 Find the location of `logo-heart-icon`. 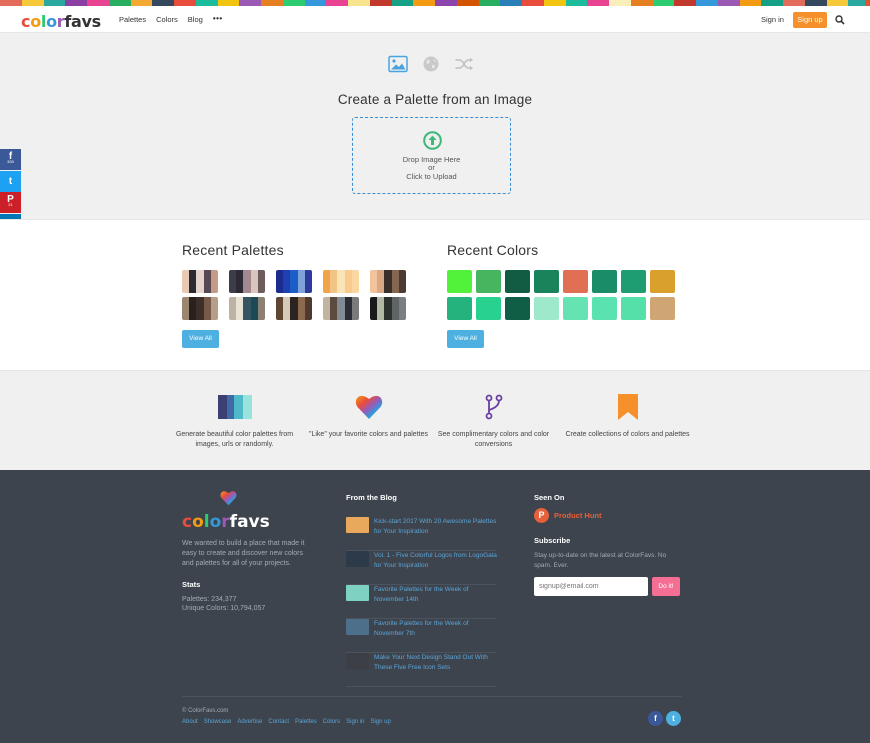

logo-heart-icon is located at coordinates (228, 498).